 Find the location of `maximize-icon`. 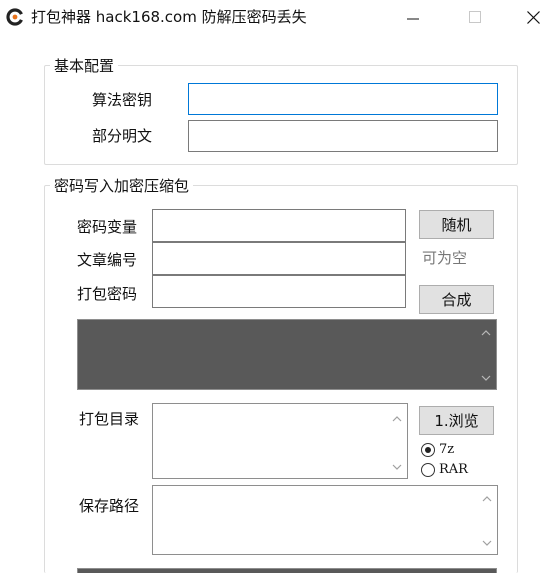

maximize-icon is located at coordinates (475, 17).